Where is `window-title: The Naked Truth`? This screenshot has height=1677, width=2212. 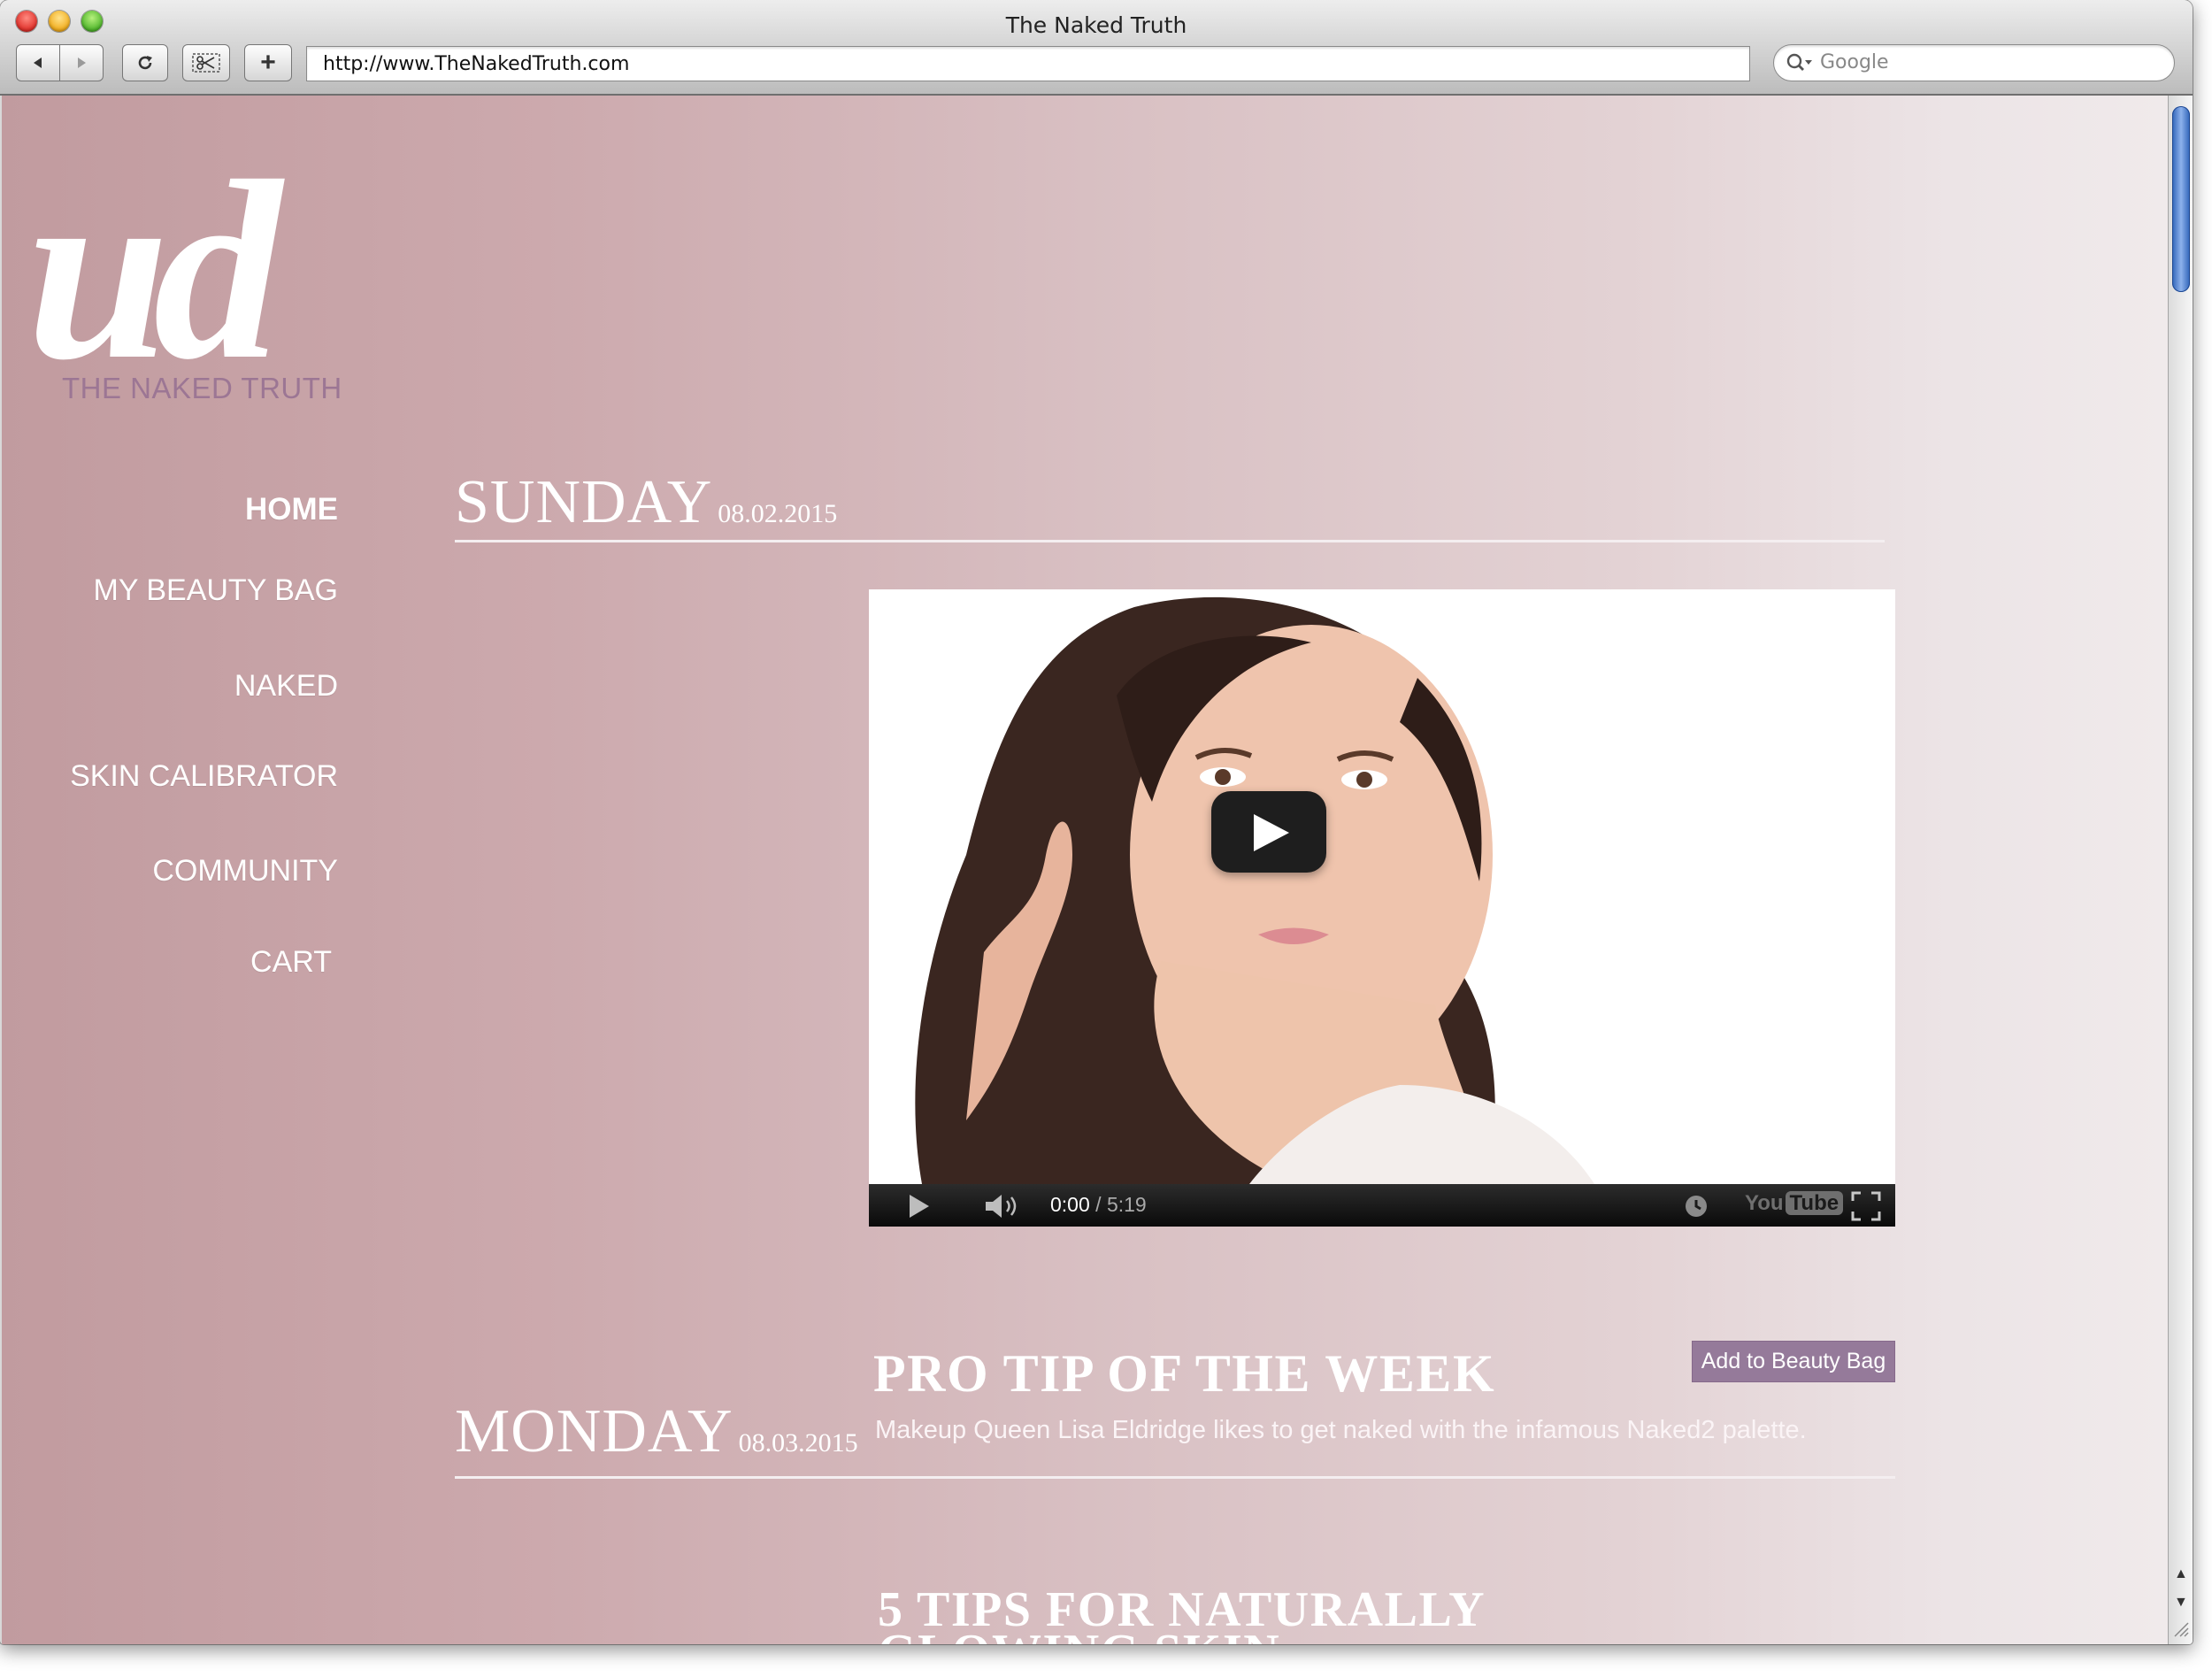
window-title: The Naked Truth is located at coordinates (1096, 25).